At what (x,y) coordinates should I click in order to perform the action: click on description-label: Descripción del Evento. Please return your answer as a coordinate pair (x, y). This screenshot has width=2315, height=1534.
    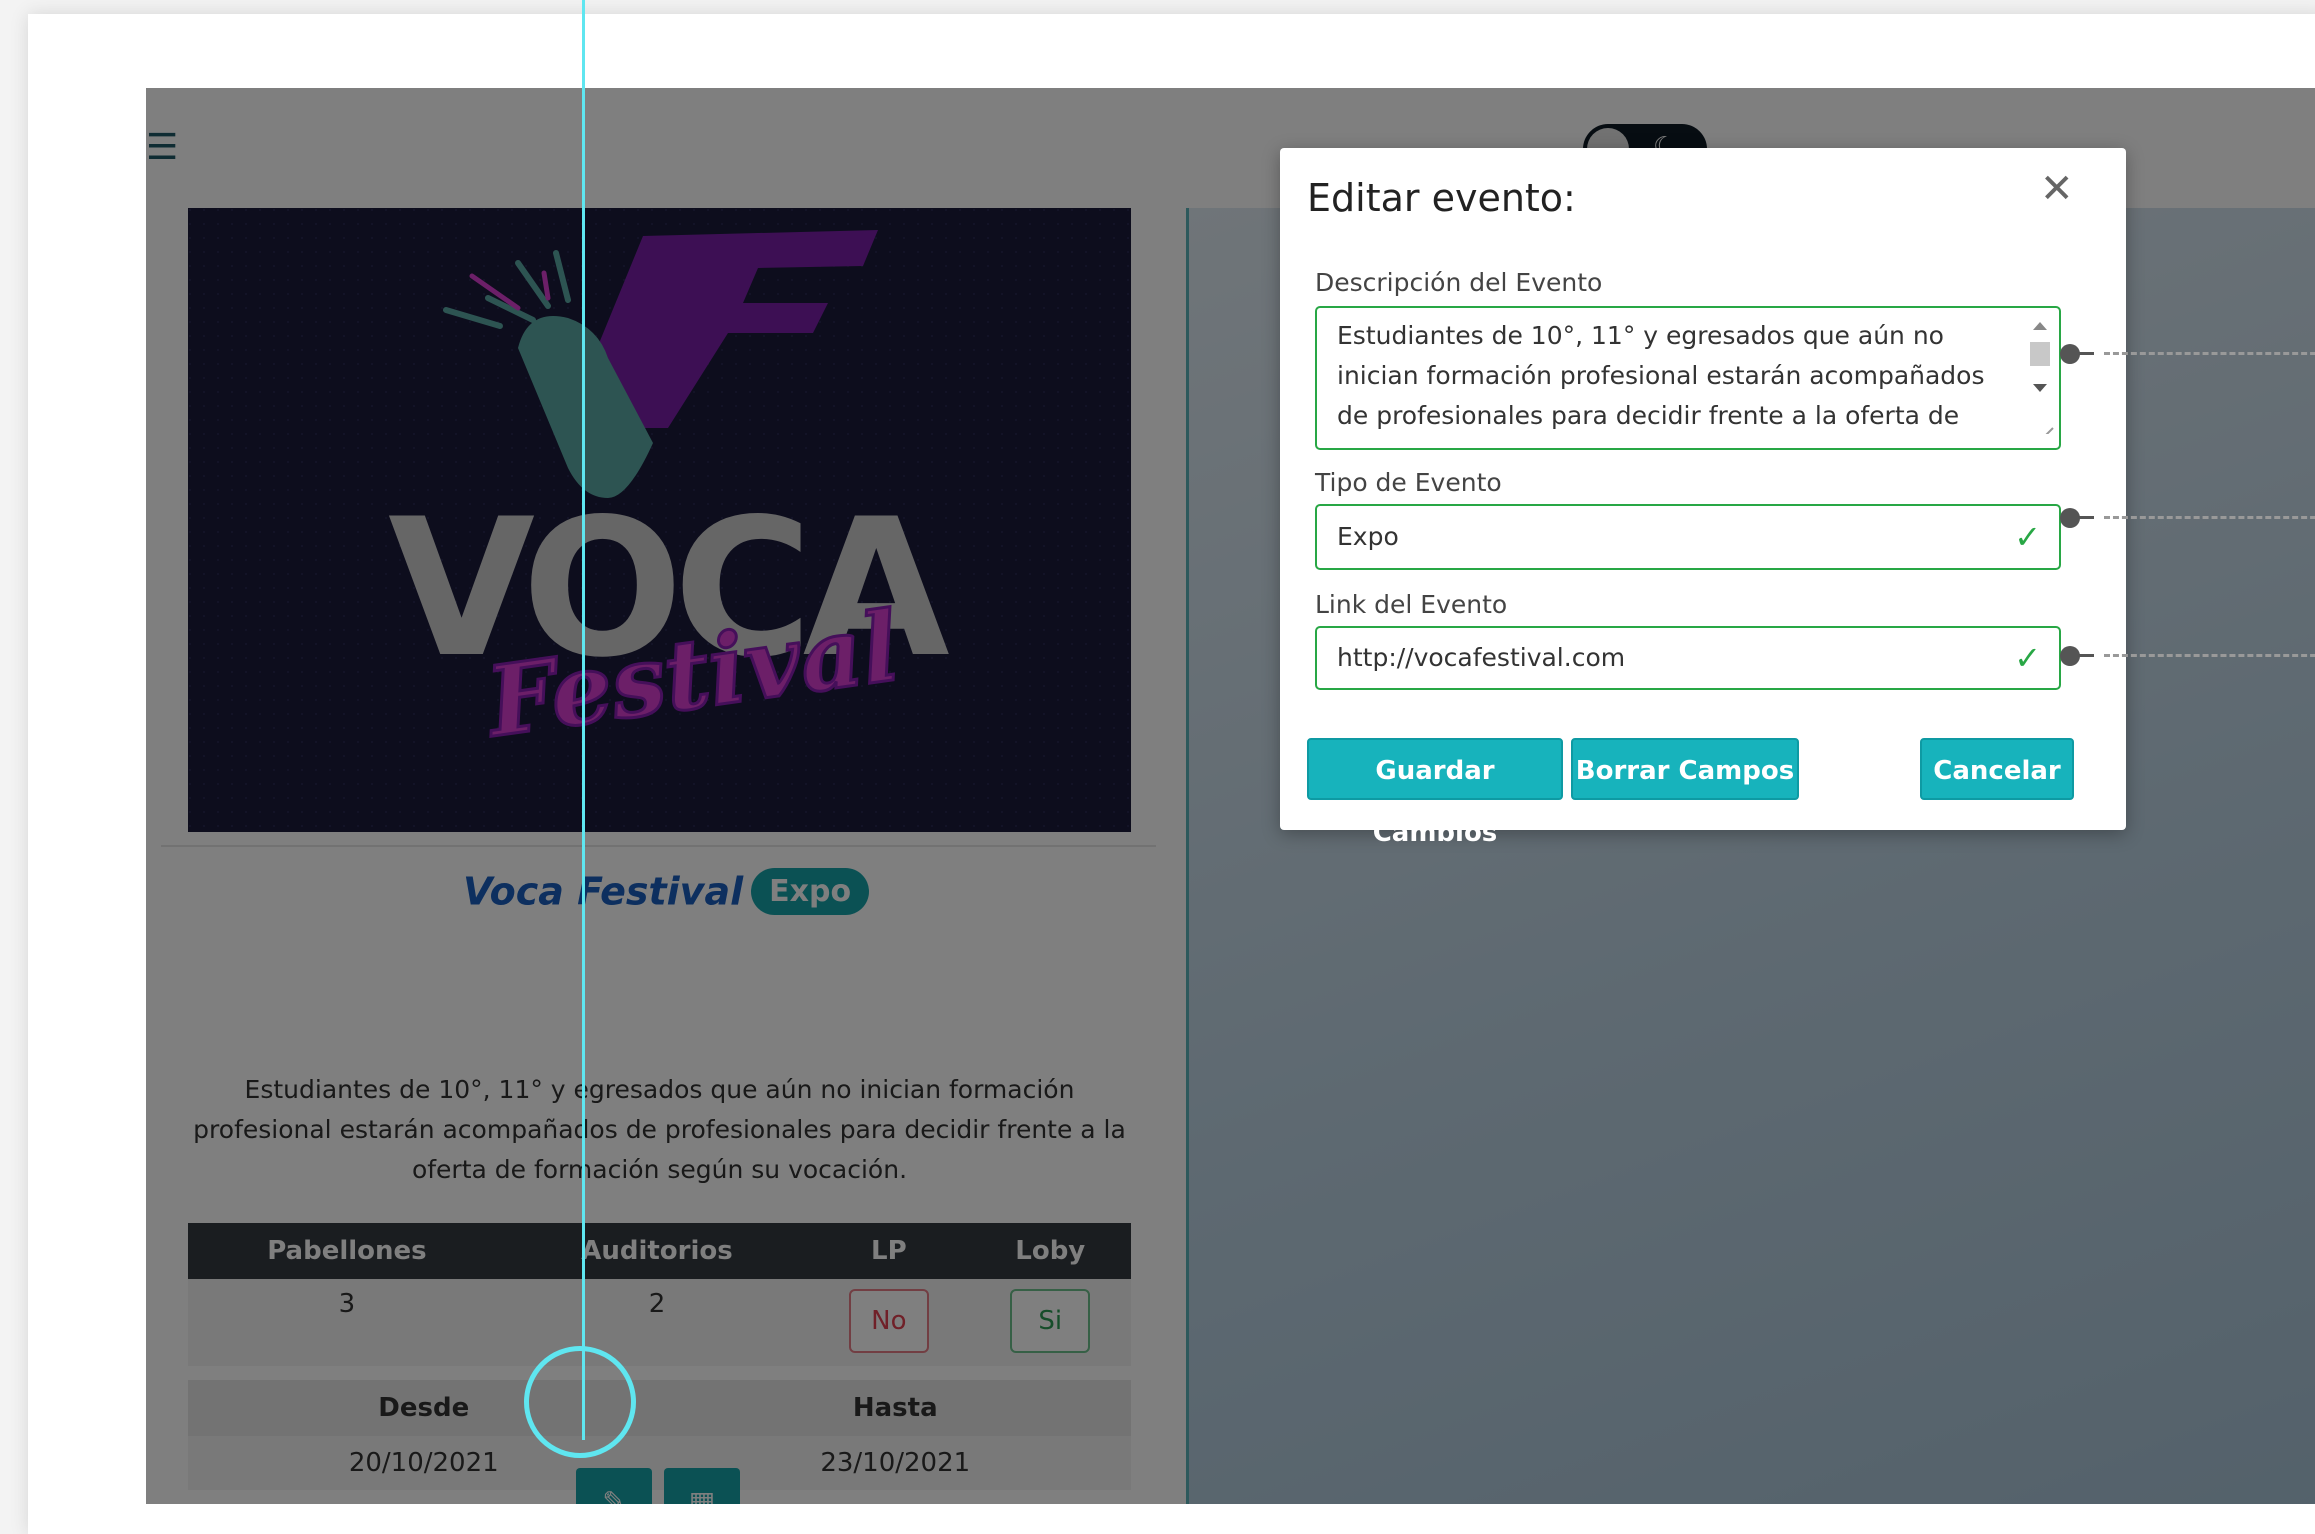
    Looking at the image, I should click on (1459, 282).